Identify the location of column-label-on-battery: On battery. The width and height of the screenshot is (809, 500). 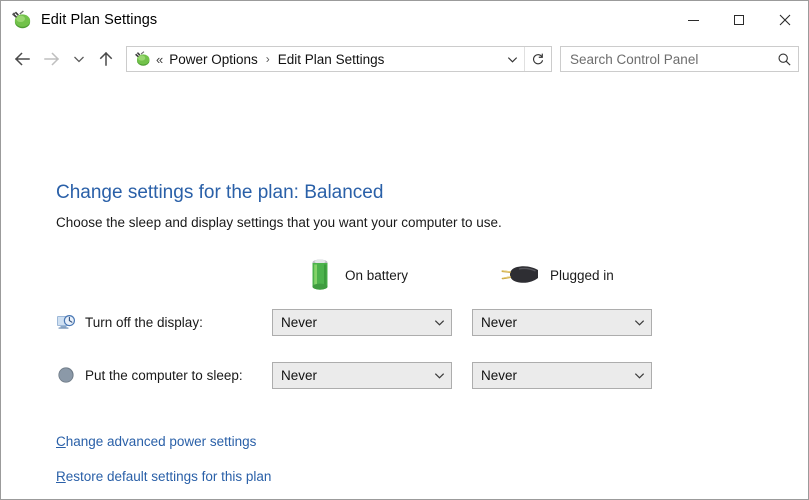
(377, 275).